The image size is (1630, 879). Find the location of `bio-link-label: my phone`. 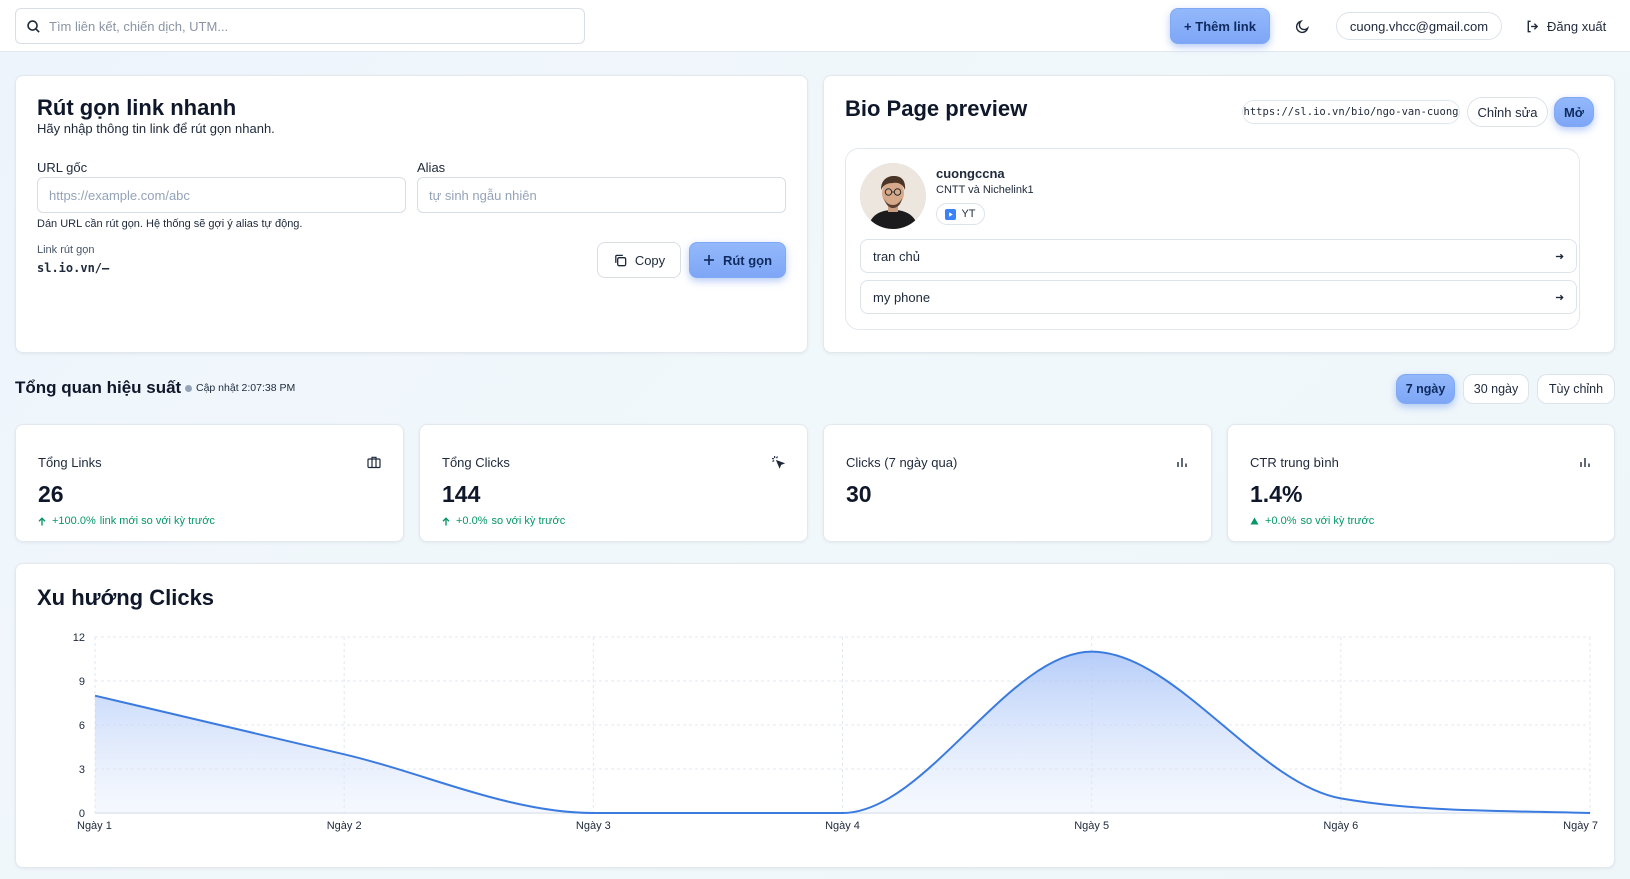

bio-link-label: my phone is located at coordinates (902, 297).